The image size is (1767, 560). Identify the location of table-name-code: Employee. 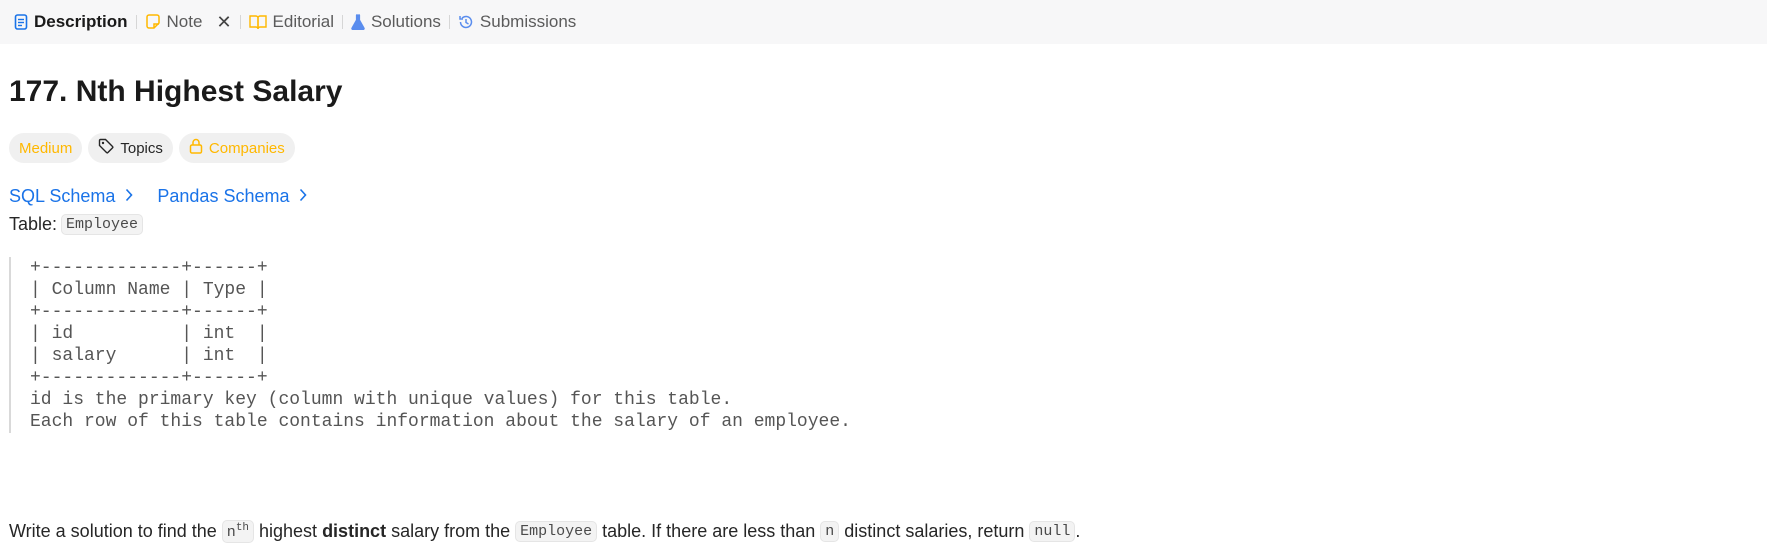
(102, 224).